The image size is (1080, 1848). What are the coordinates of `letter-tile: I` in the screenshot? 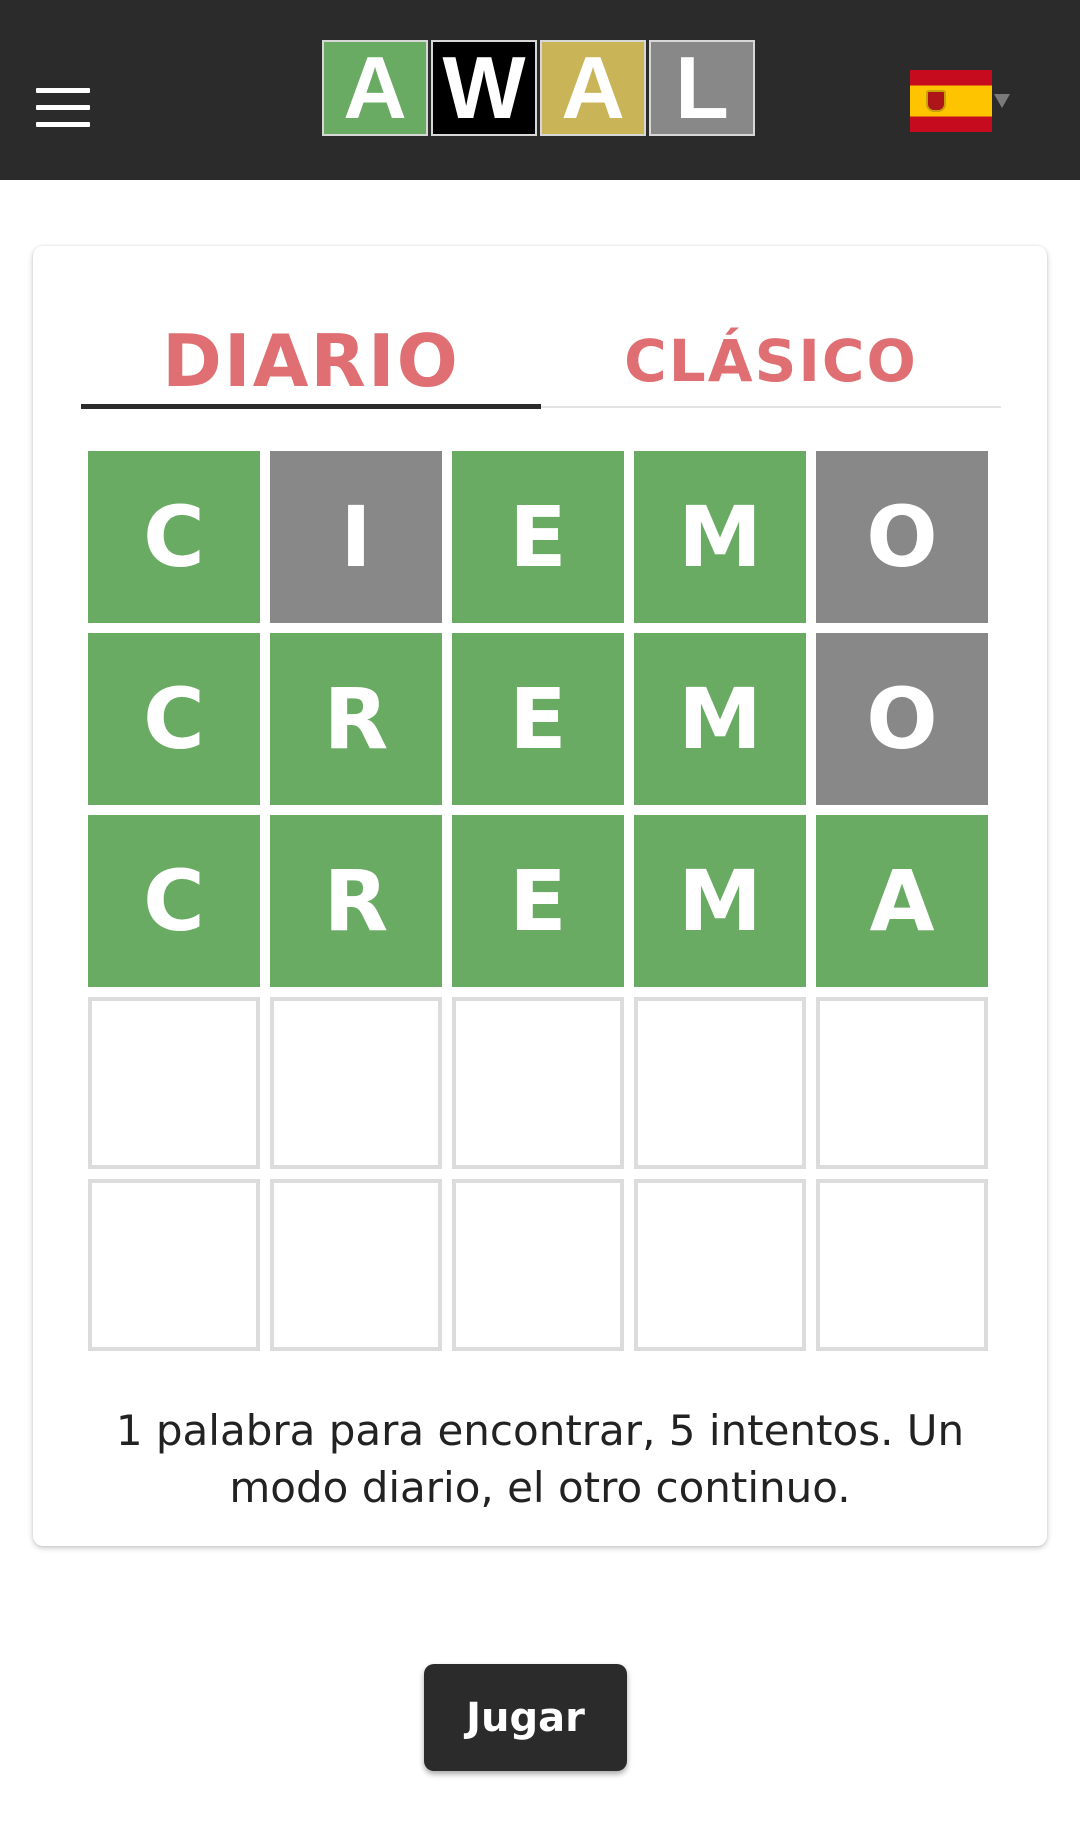 It's located at (356, 537).